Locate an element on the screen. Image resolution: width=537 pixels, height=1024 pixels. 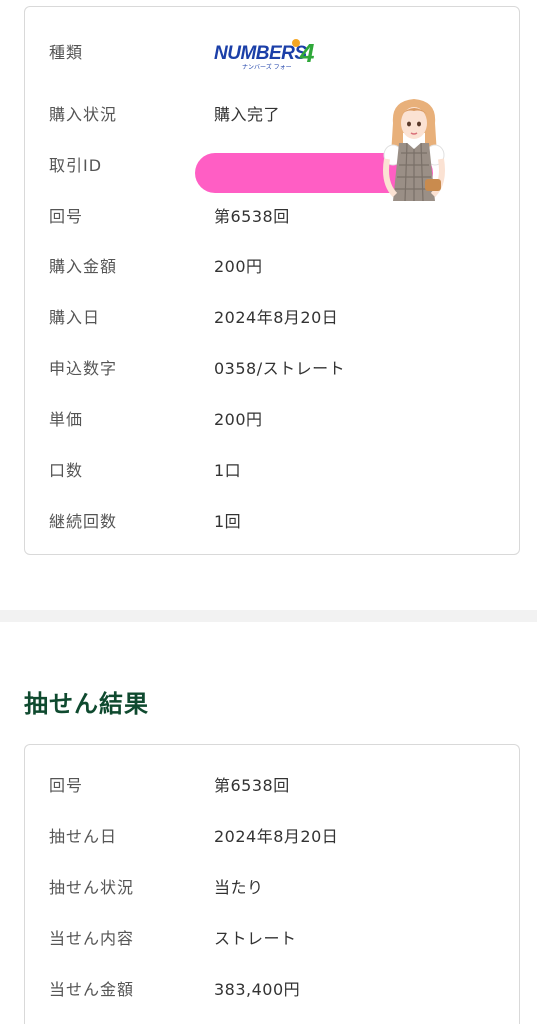
row-entry-numbers: 申込数字 0358/ストレート is located at coordinates (272, 367).